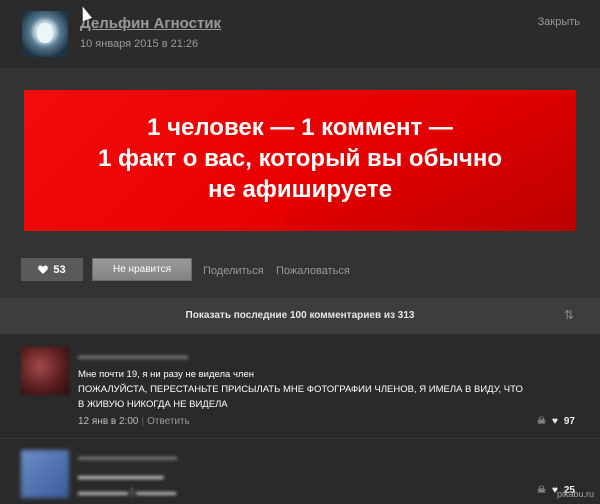 The width and height of the screenshot is (600, 504). I want to click on author-name: Дельфин Агностик, so click(150, 23).